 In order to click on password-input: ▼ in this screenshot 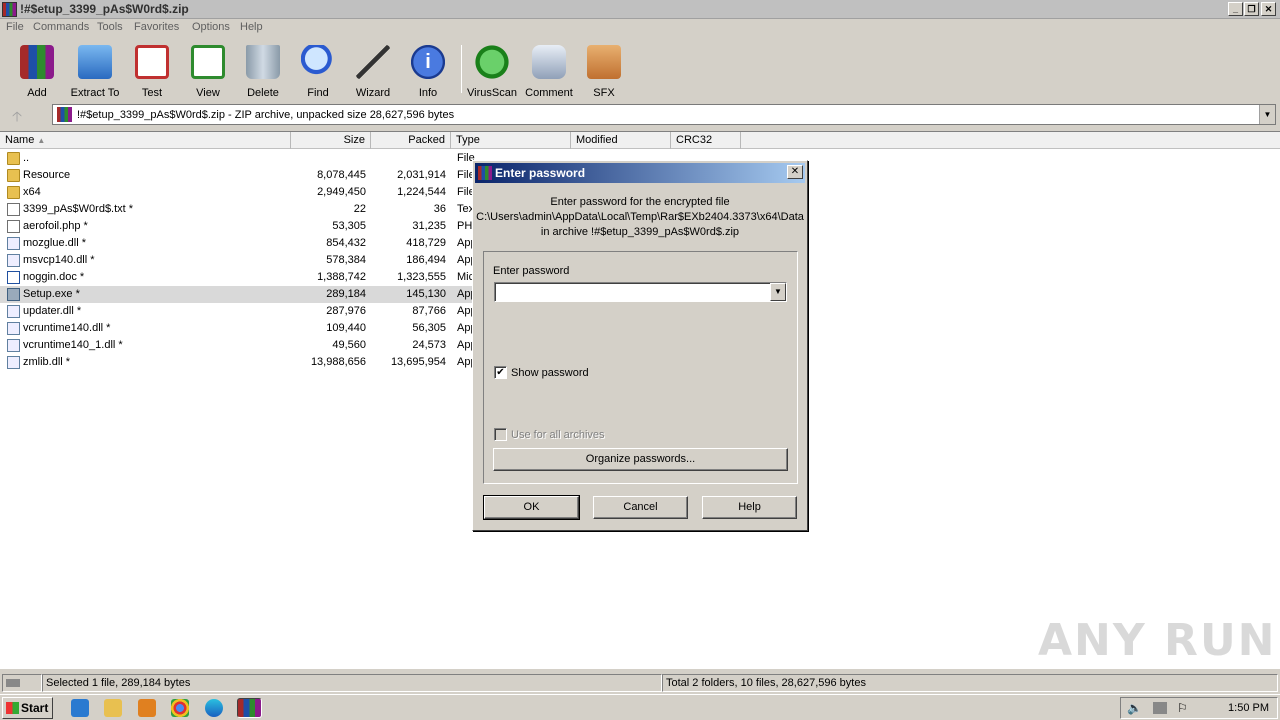, I will do `click(640, 292)`.